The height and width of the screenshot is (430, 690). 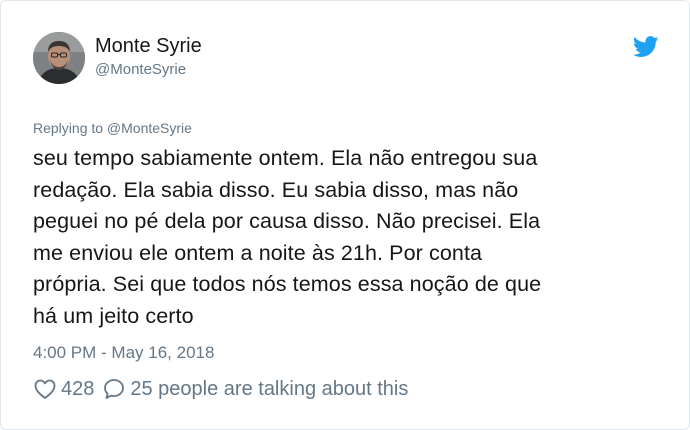 I want to click on like-count: 428, so click(x=77, y=389).